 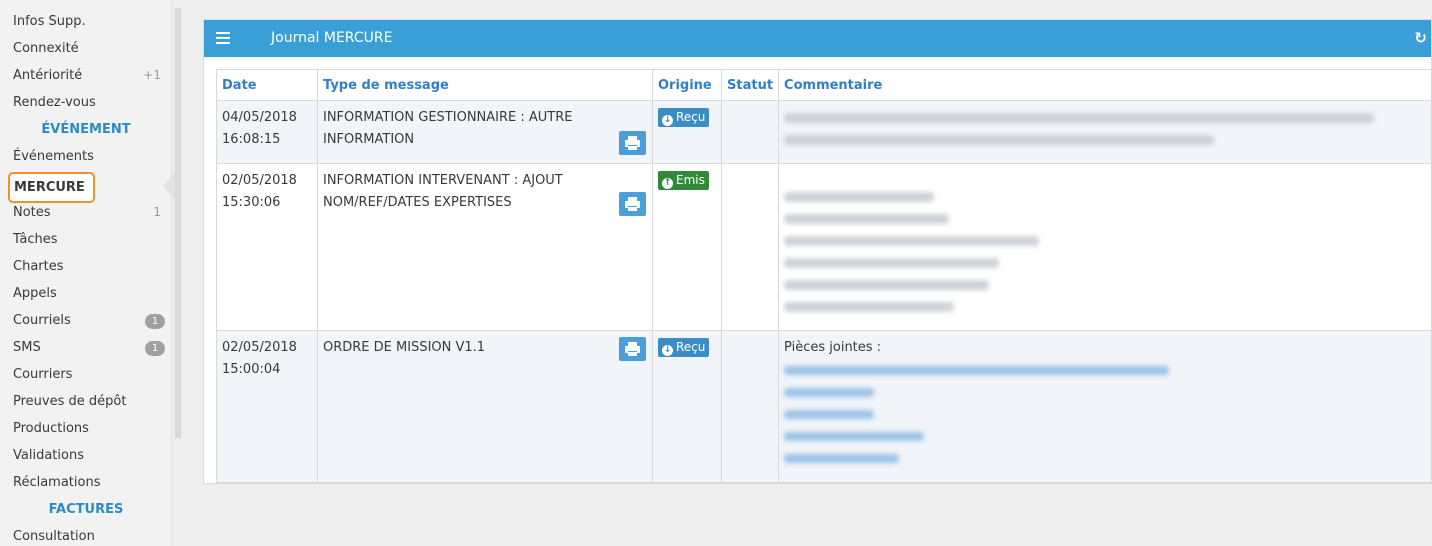 I want to click on time-text: 15:30:06, so click(x=251, y=202).